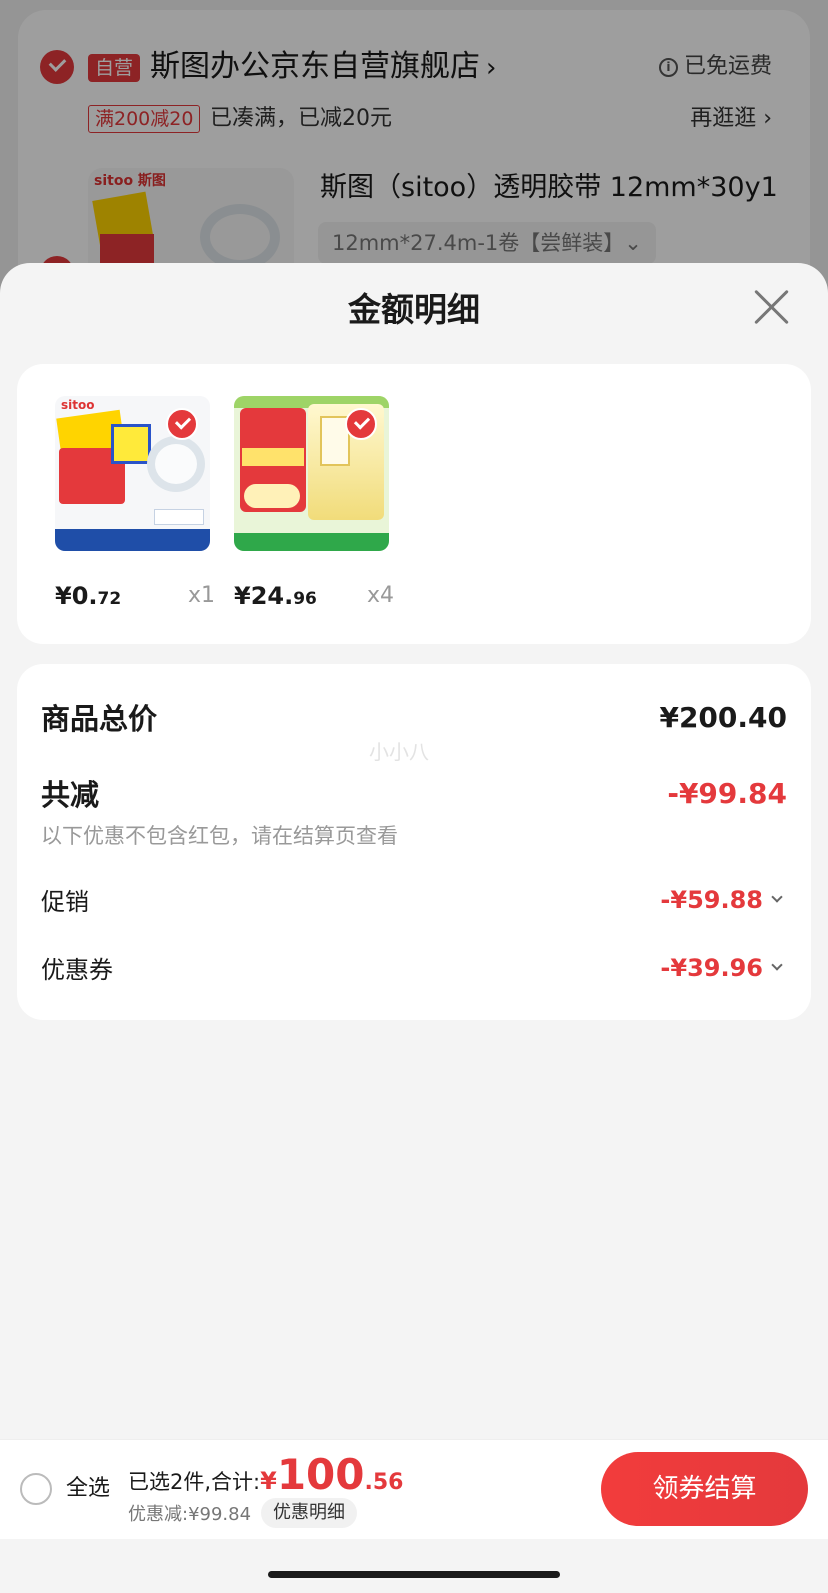  Describe the element at coordinates (65, 902) in the screenshot. I see `promotion-label: 促销` at that location.